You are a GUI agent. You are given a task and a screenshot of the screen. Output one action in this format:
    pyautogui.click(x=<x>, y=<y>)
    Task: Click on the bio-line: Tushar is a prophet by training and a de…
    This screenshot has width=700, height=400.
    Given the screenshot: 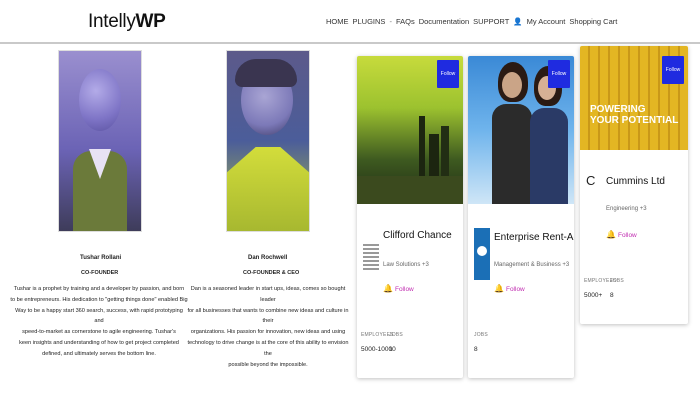 What is the action you would take?
    pyautogui.click(x=99, y=289)
    